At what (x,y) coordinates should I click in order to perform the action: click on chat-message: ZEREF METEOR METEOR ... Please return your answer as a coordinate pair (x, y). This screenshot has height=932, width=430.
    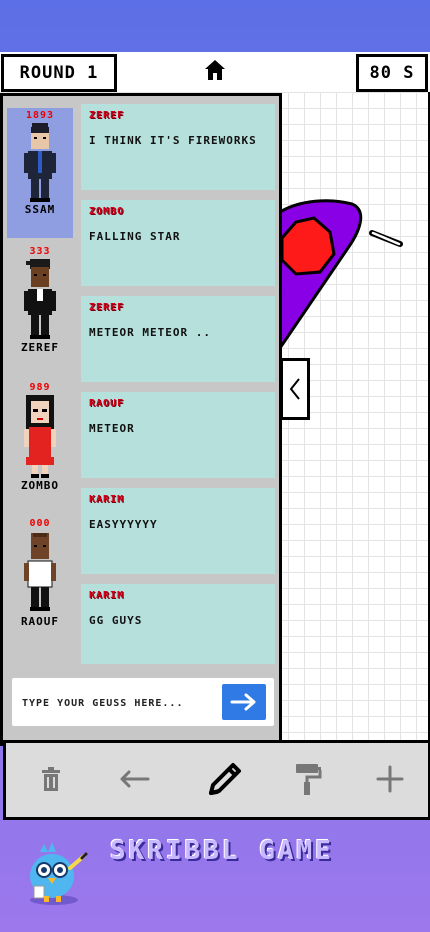
    Looking at the image, I should click on (178, 339).